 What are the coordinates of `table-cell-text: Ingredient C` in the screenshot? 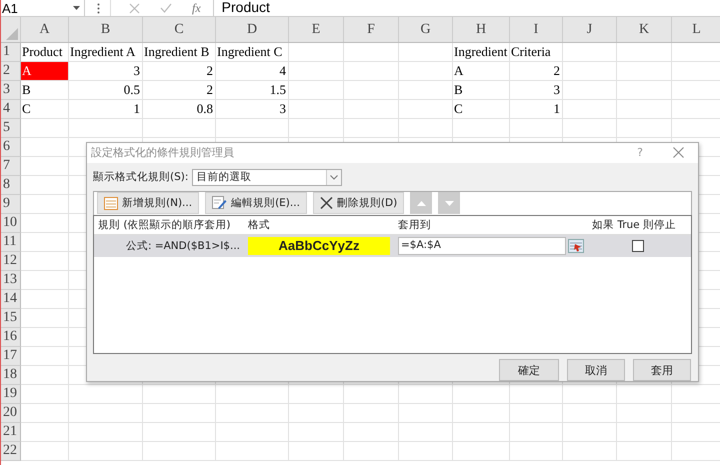 It's located at (250, 52).